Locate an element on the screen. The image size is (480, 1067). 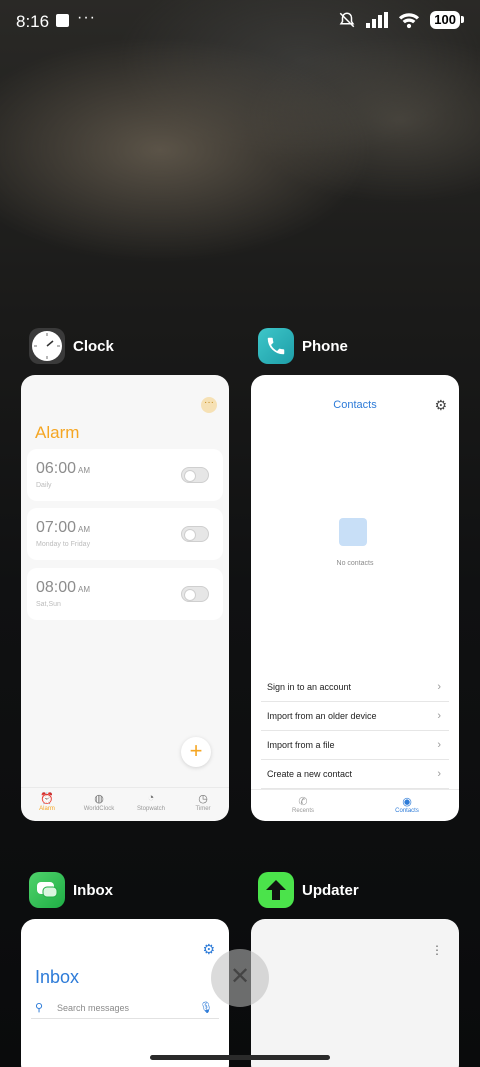
clear-all-button: ✕ is located at coordinates (240, 978).